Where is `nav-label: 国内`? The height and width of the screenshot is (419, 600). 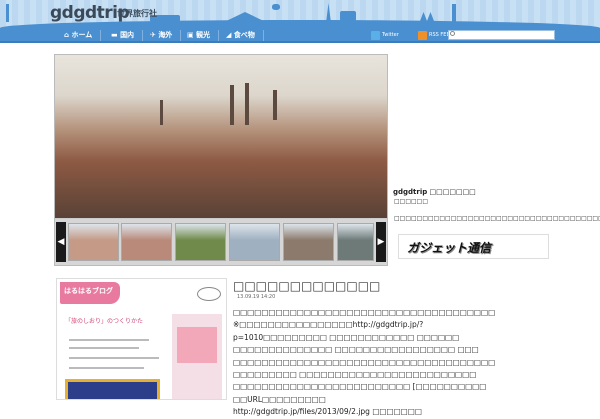
nav-label: 国内 is located at coordinates (127, 35).